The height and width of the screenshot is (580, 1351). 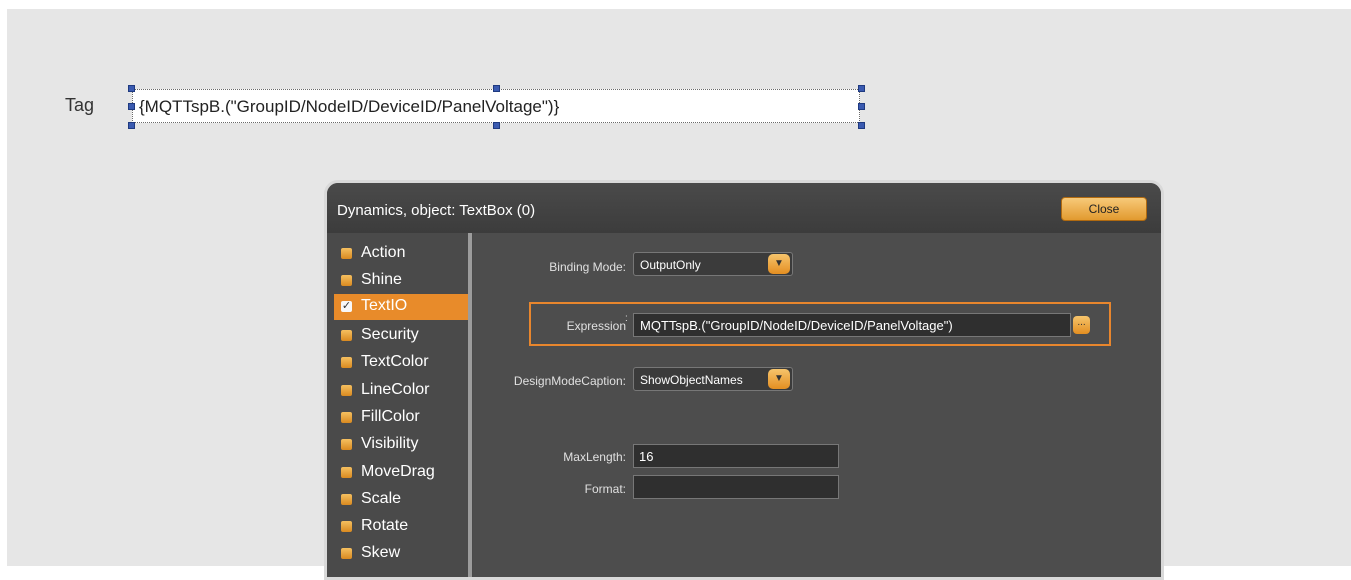 I want to click on binding-mode-select: OutputOnly ▼, so click(x=713, y=264).